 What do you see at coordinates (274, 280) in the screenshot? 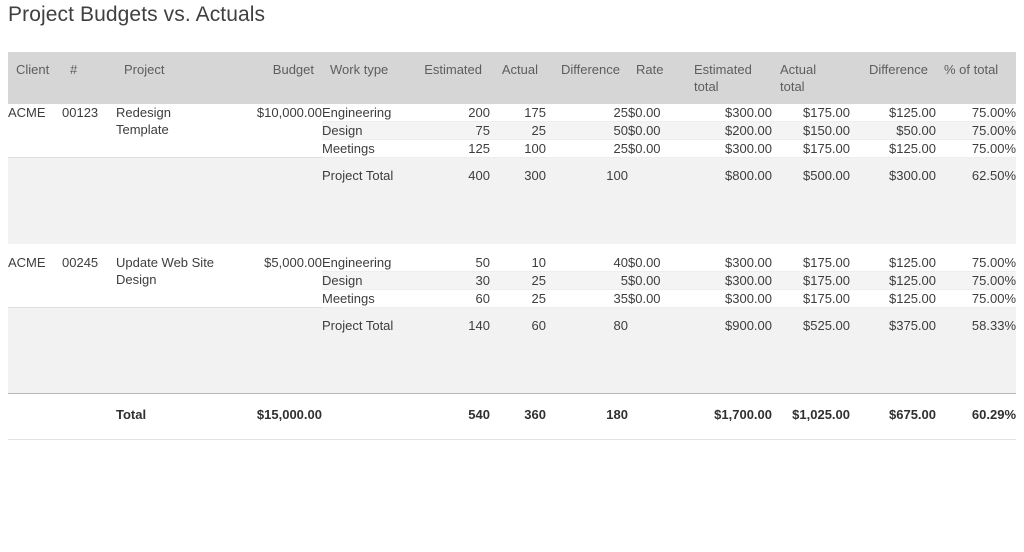
I see `cell-budget: $5,000.00` at bounding box center [274, 280].